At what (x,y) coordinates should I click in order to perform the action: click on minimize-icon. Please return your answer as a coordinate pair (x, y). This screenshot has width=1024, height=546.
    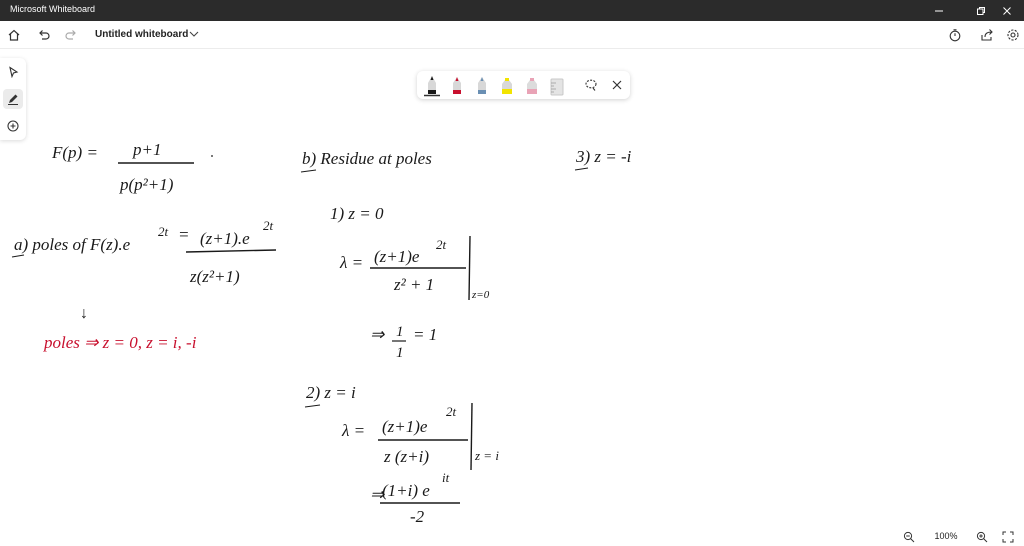
    Looking at the image, I should click on (939, 10).